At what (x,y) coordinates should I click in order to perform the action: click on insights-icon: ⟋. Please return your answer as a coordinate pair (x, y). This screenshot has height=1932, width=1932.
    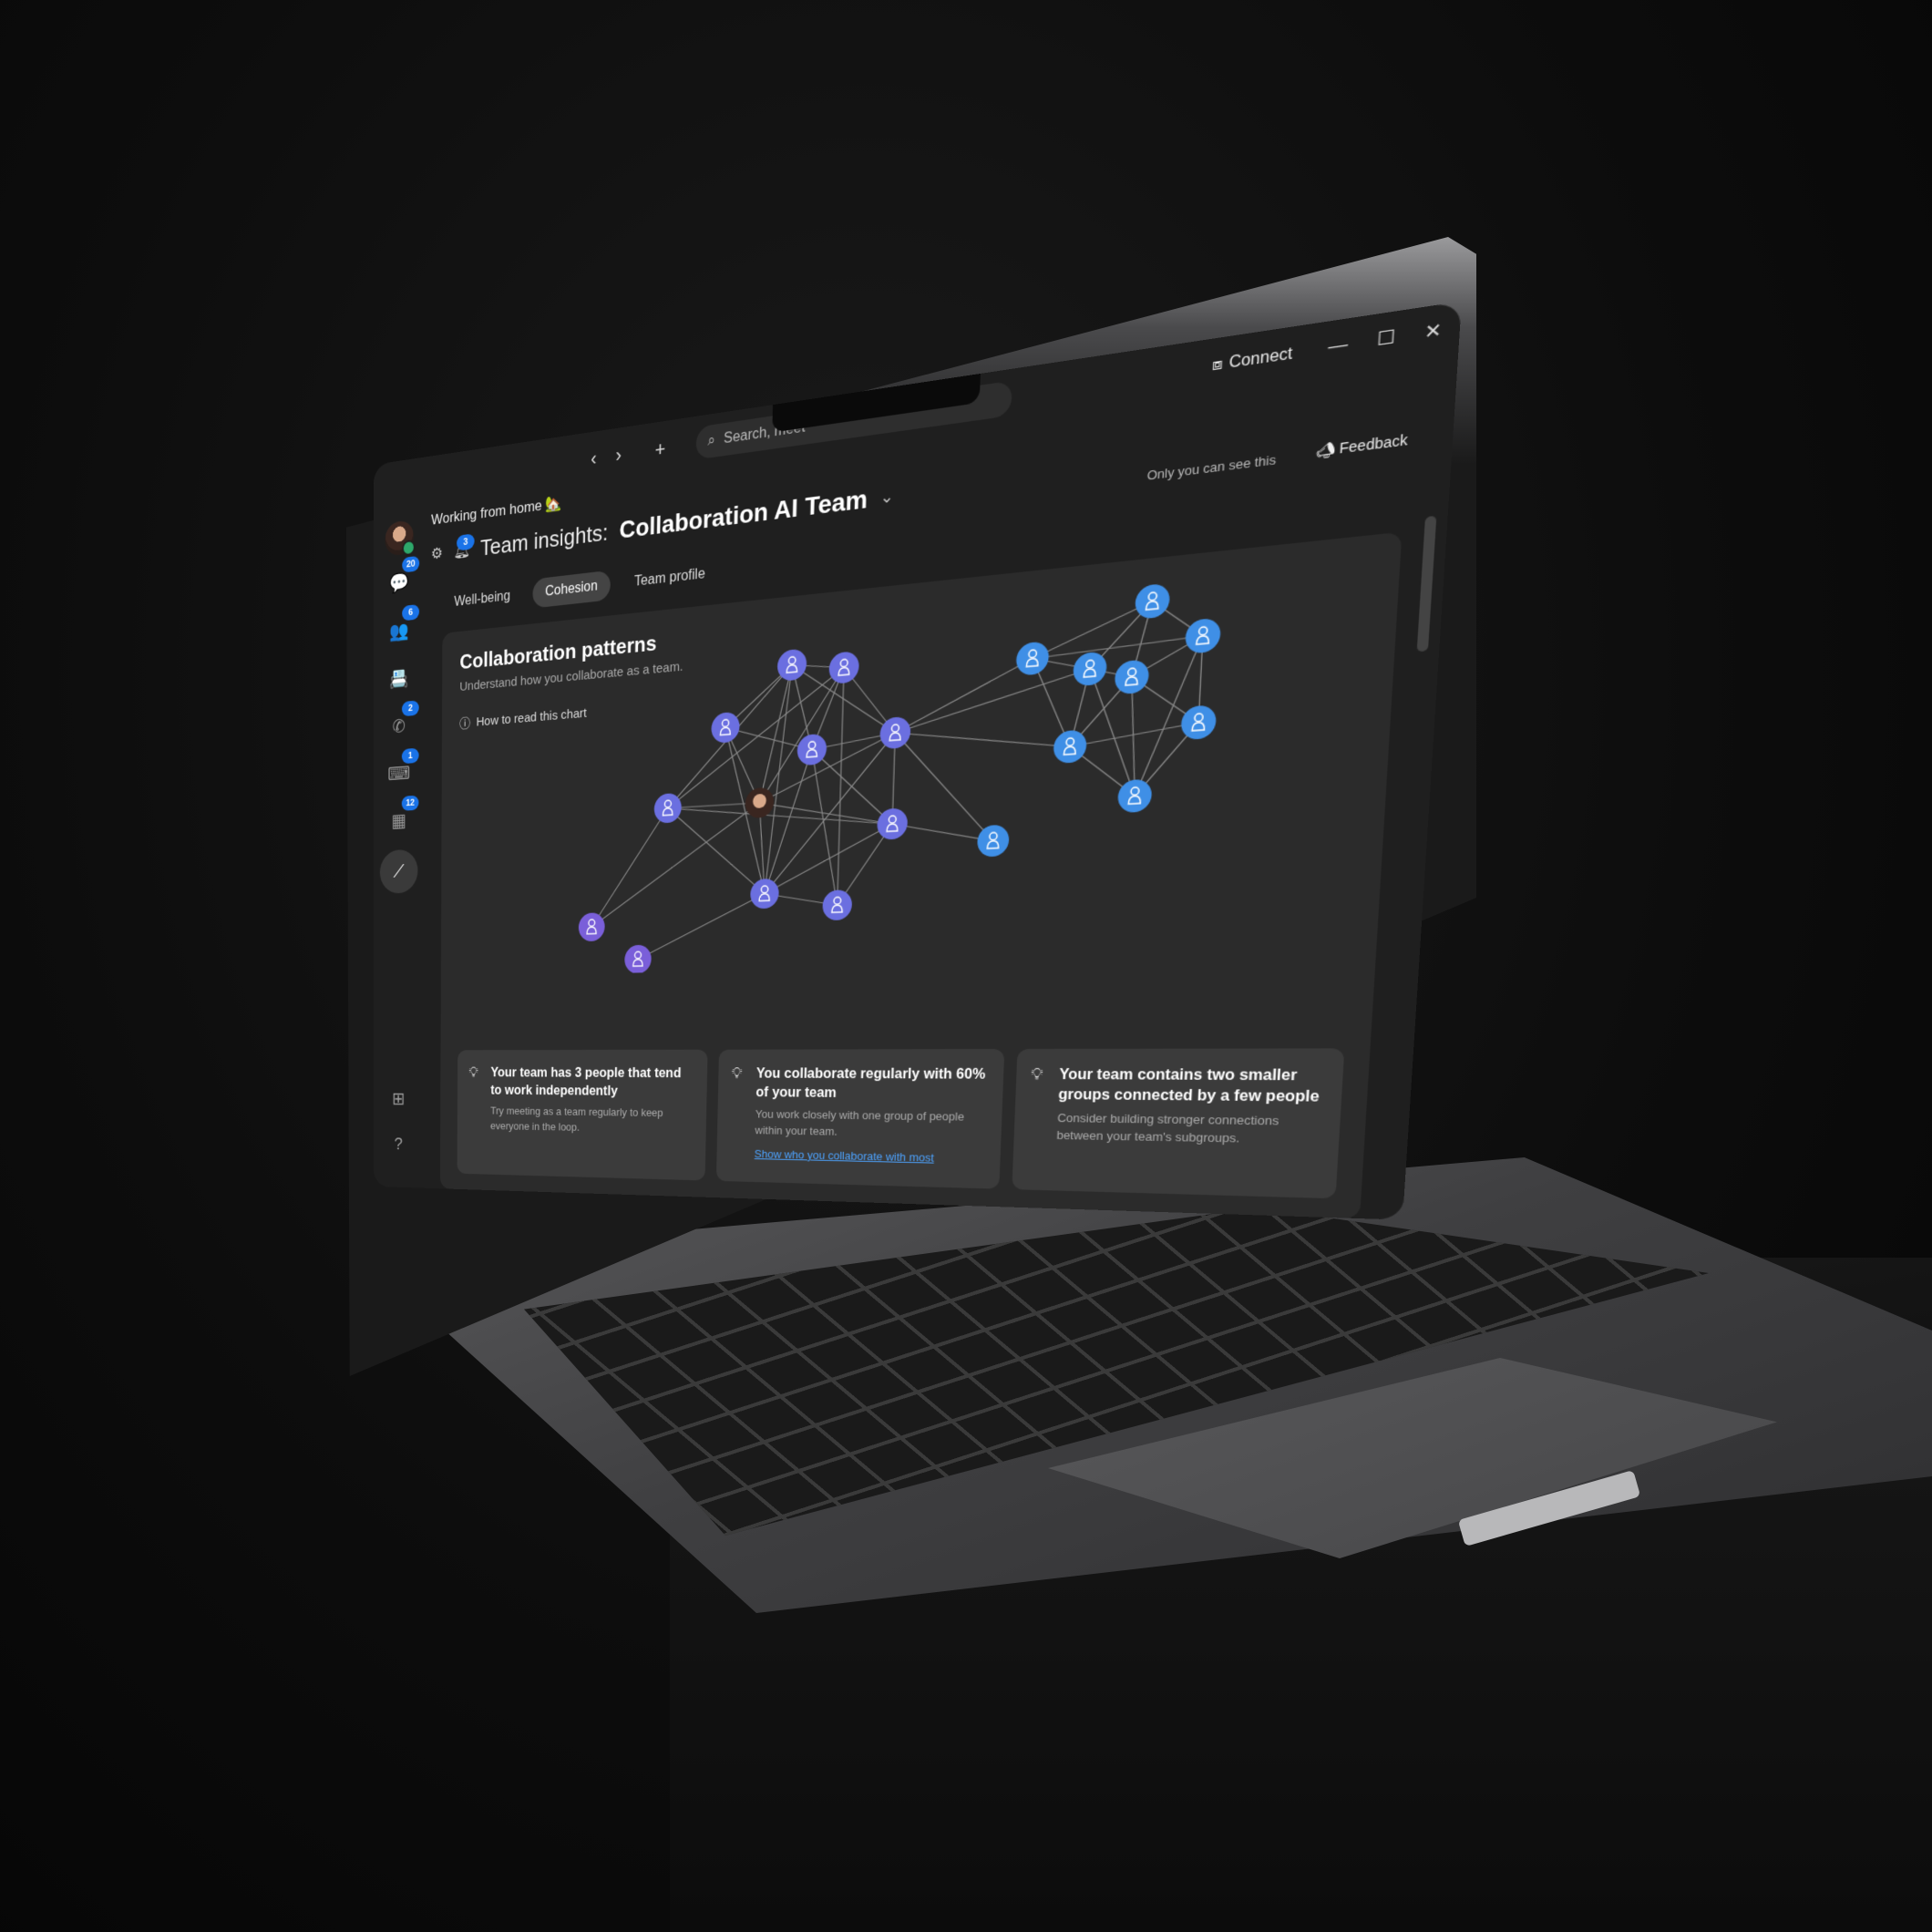
    Looking at the image, I should click on (399, 871).